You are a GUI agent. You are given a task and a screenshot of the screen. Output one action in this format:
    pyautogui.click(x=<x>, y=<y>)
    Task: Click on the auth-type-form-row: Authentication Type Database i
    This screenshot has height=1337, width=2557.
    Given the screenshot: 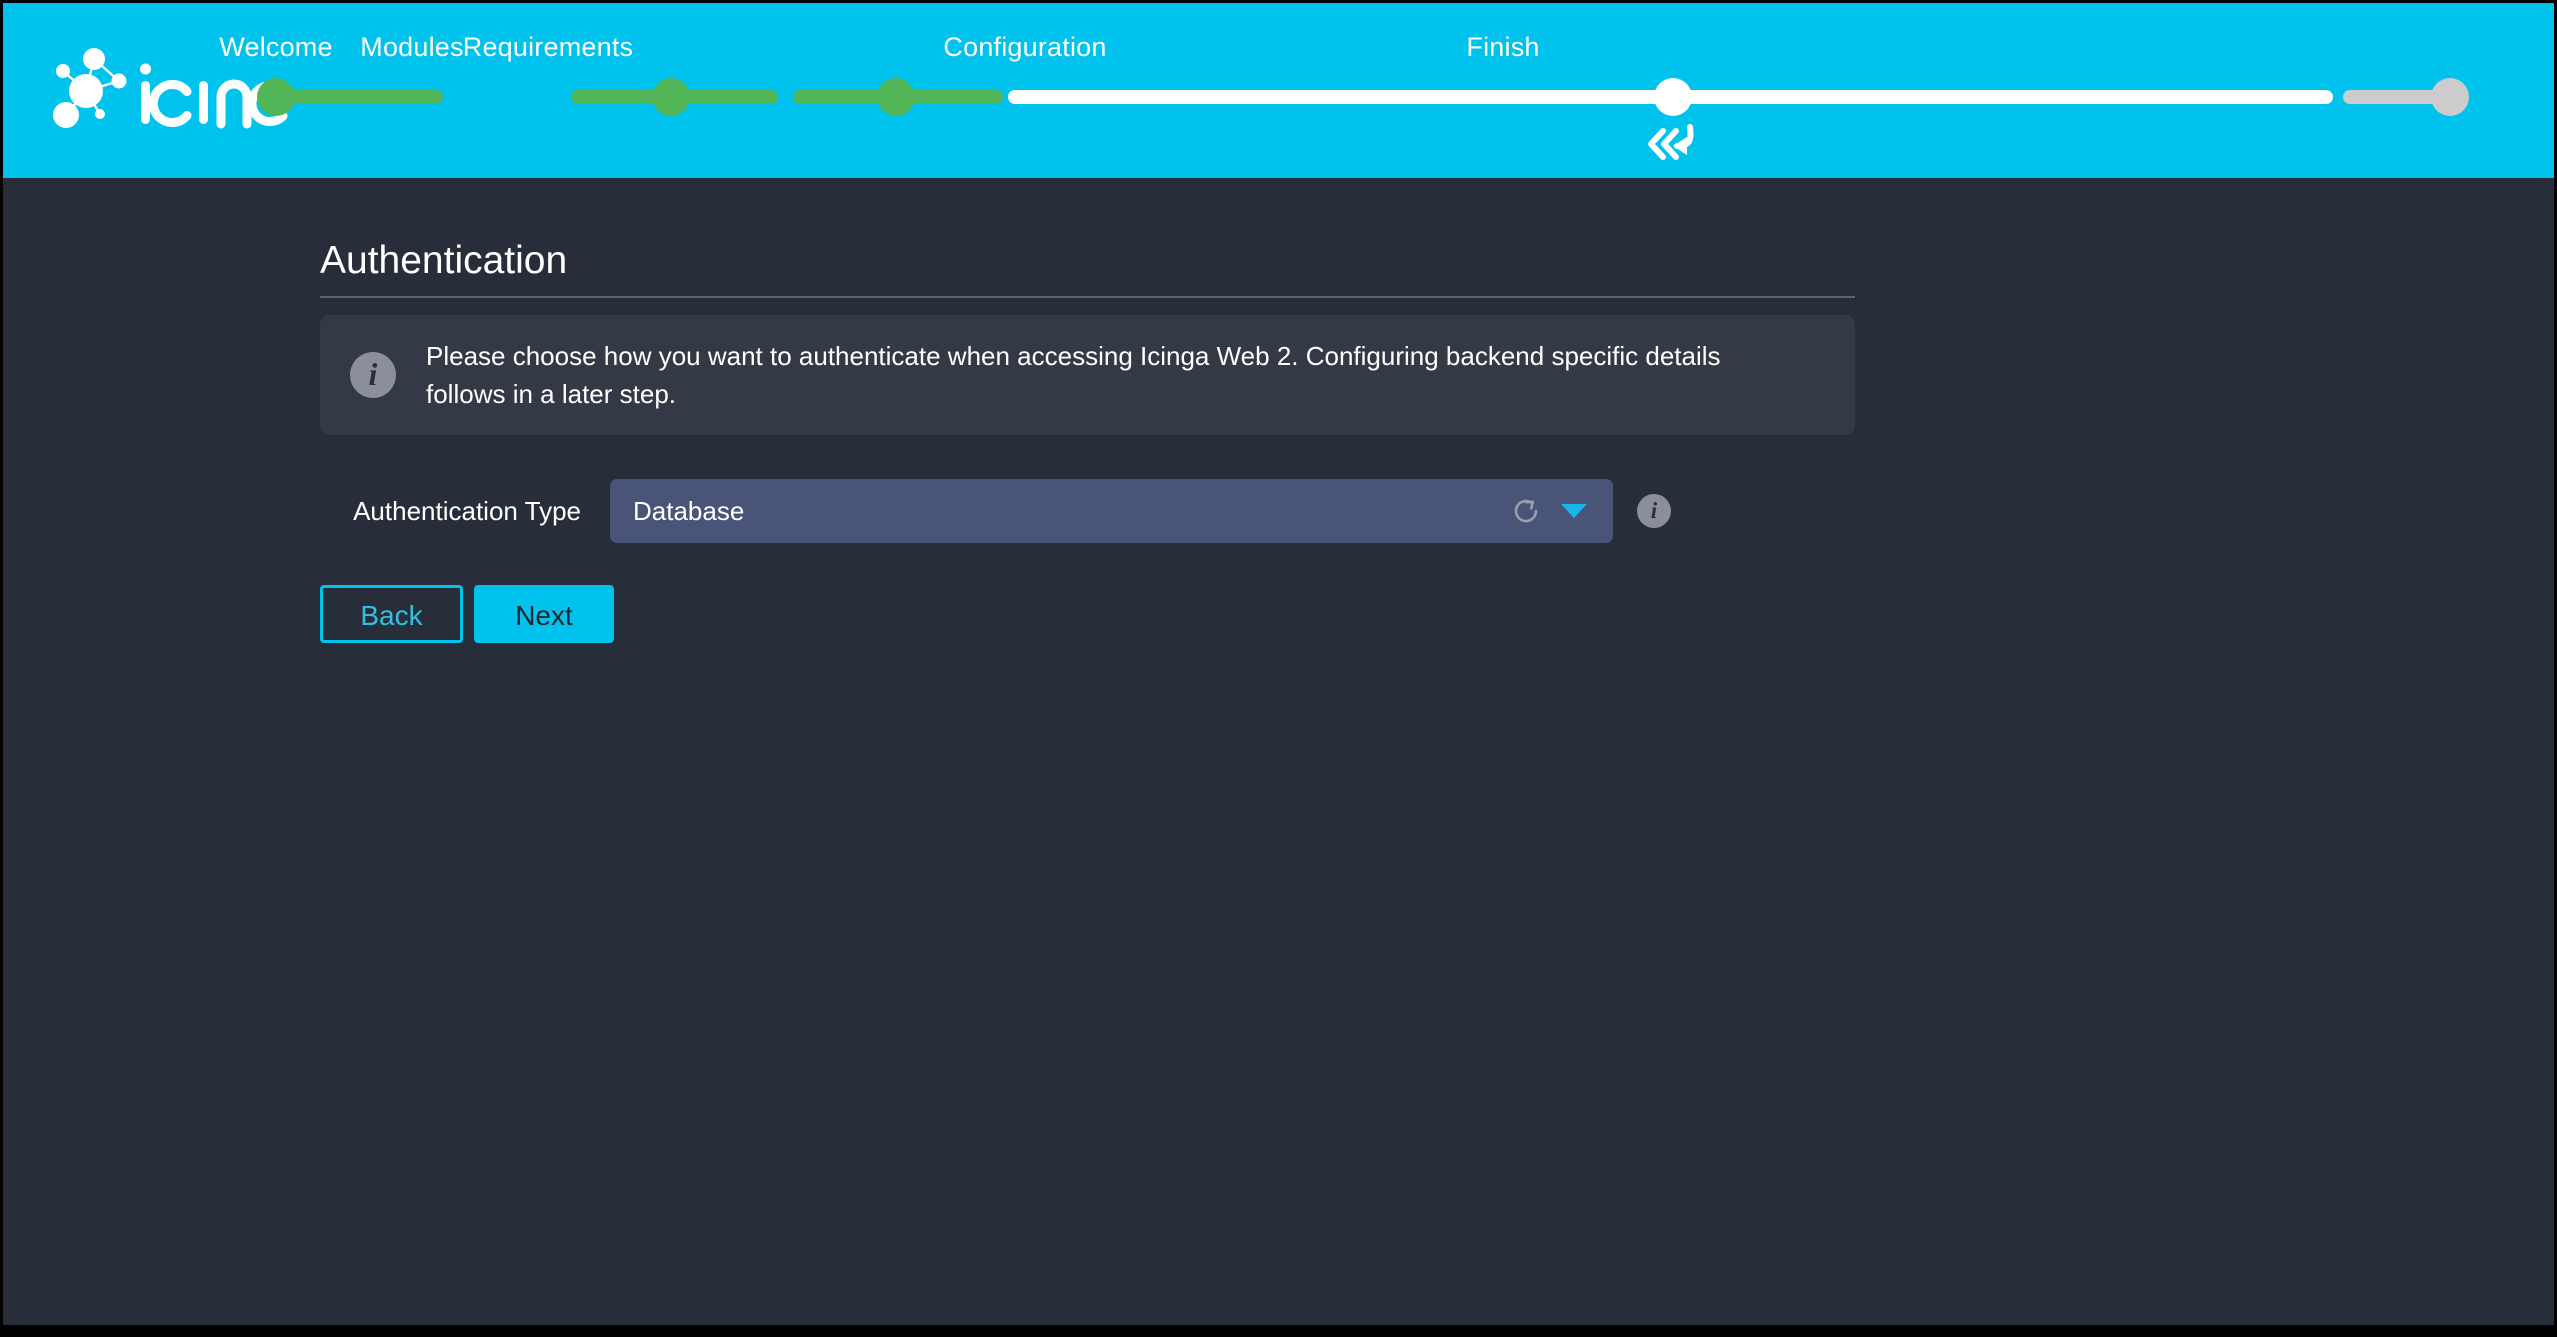 What is the action you would take?
    pyautogui.click(x=1087, y=511)
    